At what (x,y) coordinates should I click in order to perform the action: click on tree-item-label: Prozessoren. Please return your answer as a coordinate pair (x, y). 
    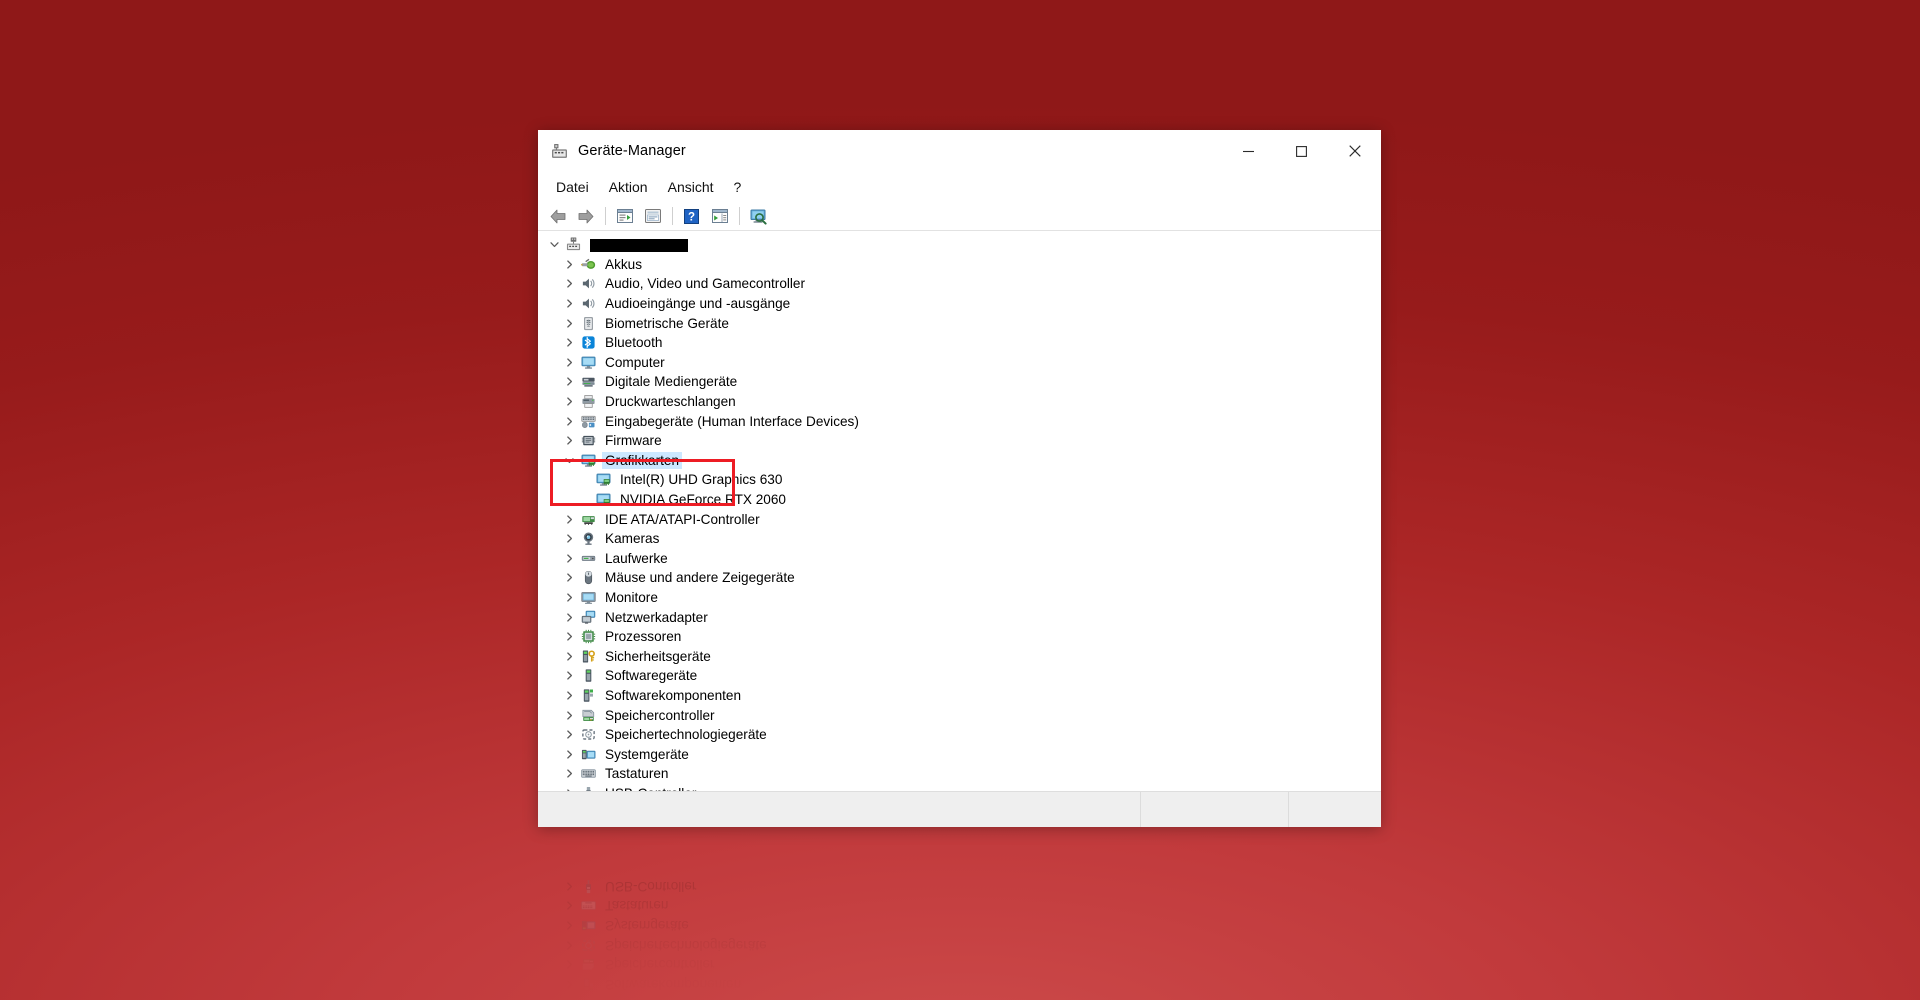
    Looking at the image, I should click on (643, 637).